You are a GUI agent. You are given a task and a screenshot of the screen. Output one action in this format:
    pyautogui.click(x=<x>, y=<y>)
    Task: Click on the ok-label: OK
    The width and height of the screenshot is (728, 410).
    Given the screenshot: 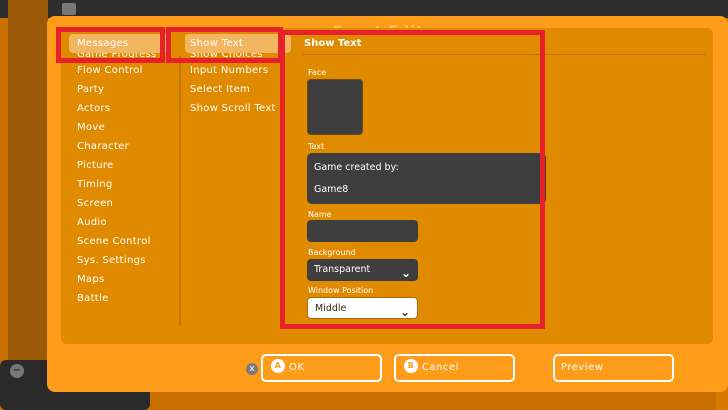 What is the action you would take?
    pyautogui.click(x=297, y=367)
    